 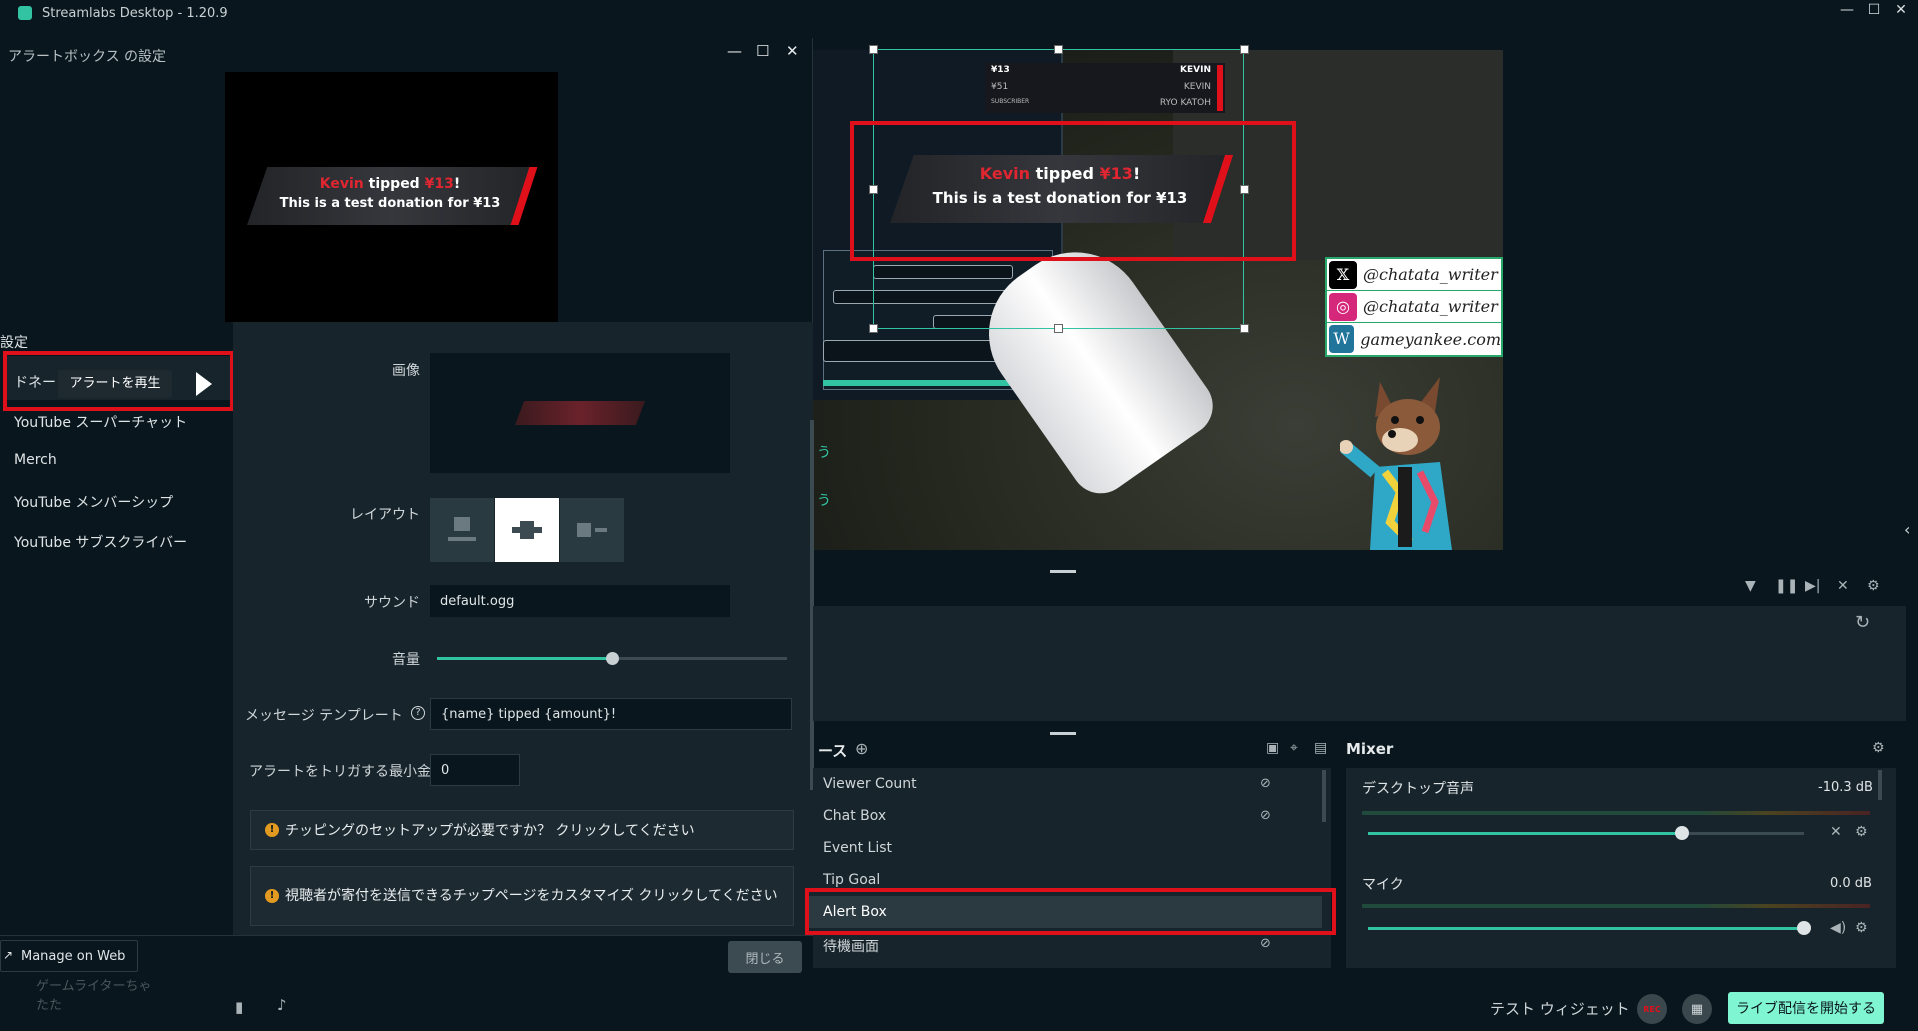 What do you see at coordinates (1370, 749) in the screenshot?
I see `mixer-title: Mixer` at bounding box center [1370, 749].